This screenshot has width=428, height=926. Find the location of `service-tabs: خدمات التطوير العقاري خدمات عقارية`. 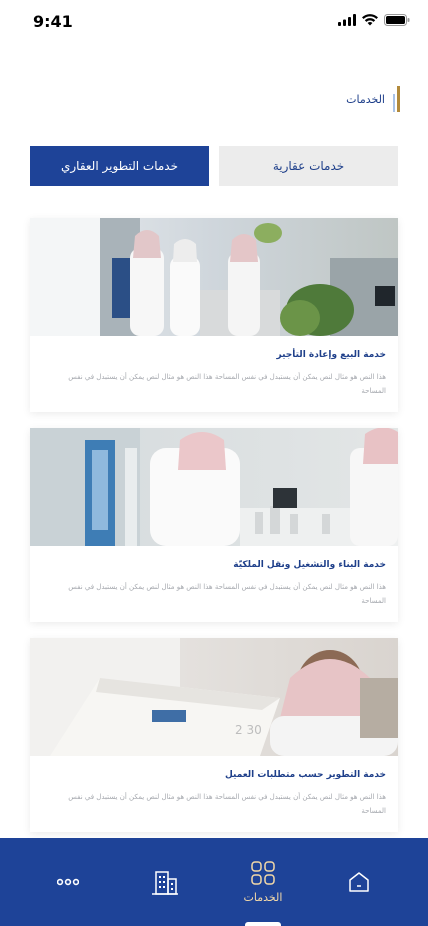

service-tabs: خدمات التطوير العقاري خدمات عقارية is located at coordinates (214, 166).